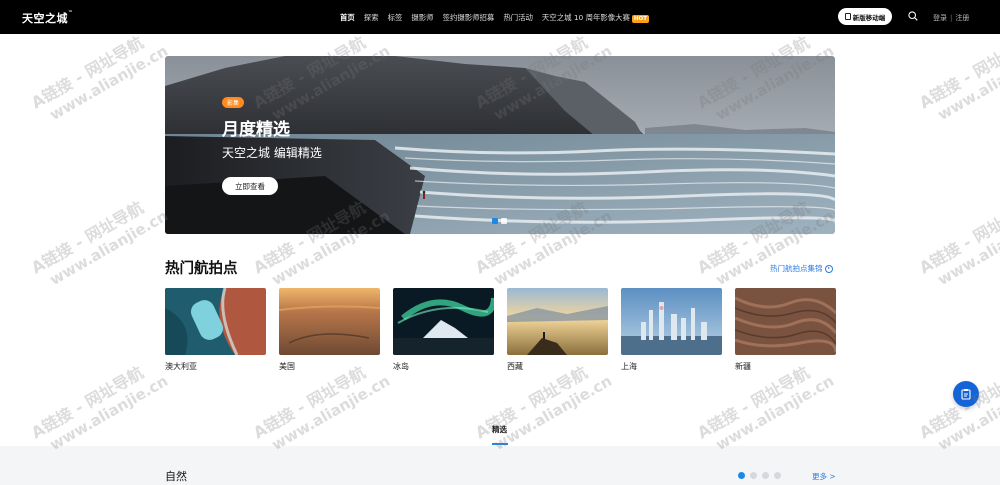 This screenshot has height=485, width=1000. I want to click on iceland-aerial-photo, so click(443, 321).